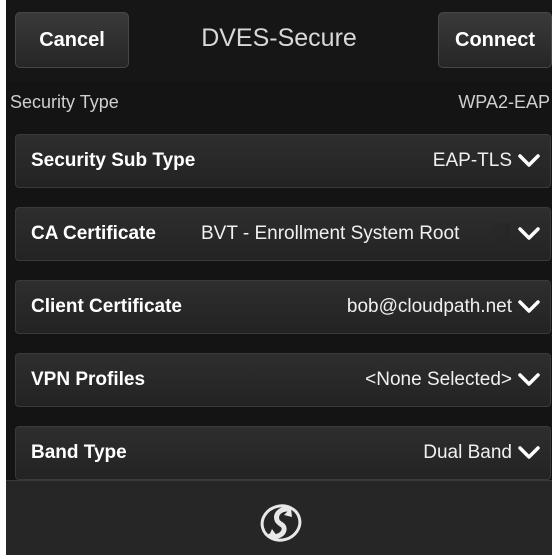  What do you see at coordinates (88, 379) in the screenshot?
I see `vpn-profiles-label: VPN Profiles` at bounding box center [88, 379].